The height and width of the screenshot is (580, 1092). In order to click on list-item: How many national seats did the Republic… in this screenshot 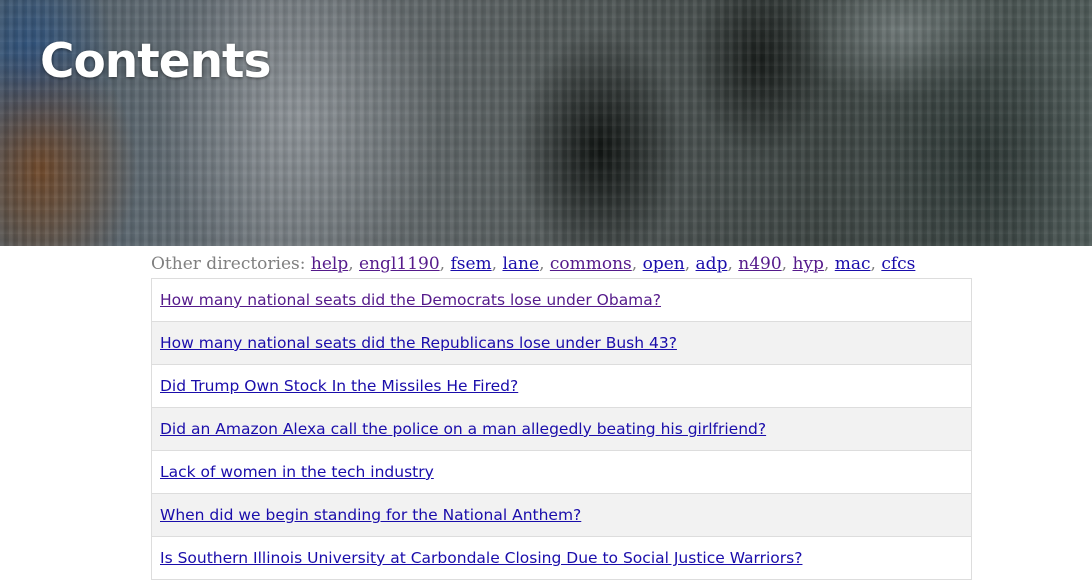, I will do `click(561, 343)`.